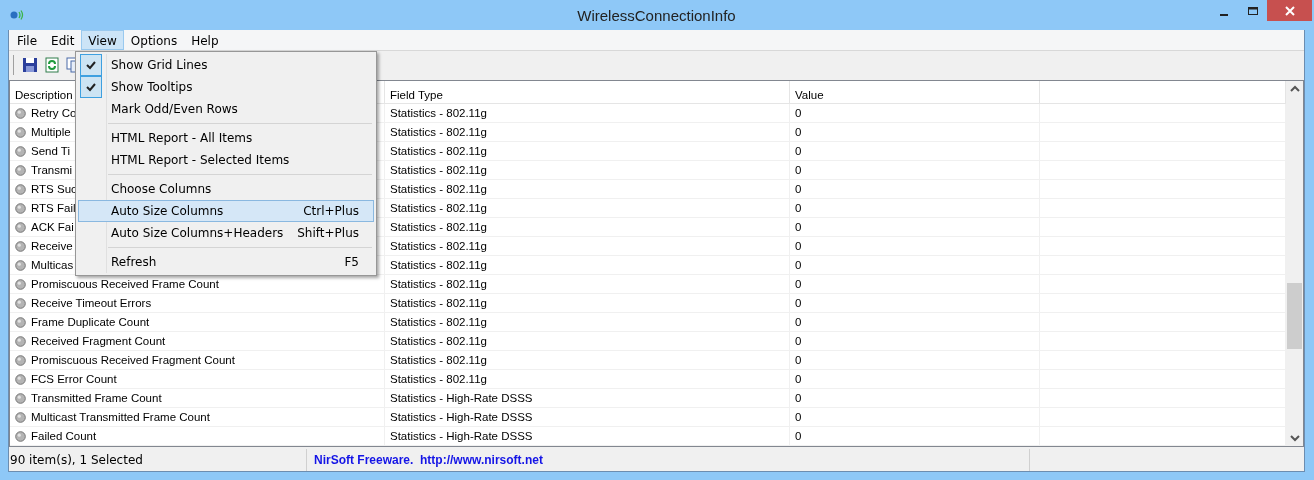 The image size is (1314, 480). What do you see at coordinates (17, 15) in the screenshot?
I see `app-icon` at bounding box center [17, 15].